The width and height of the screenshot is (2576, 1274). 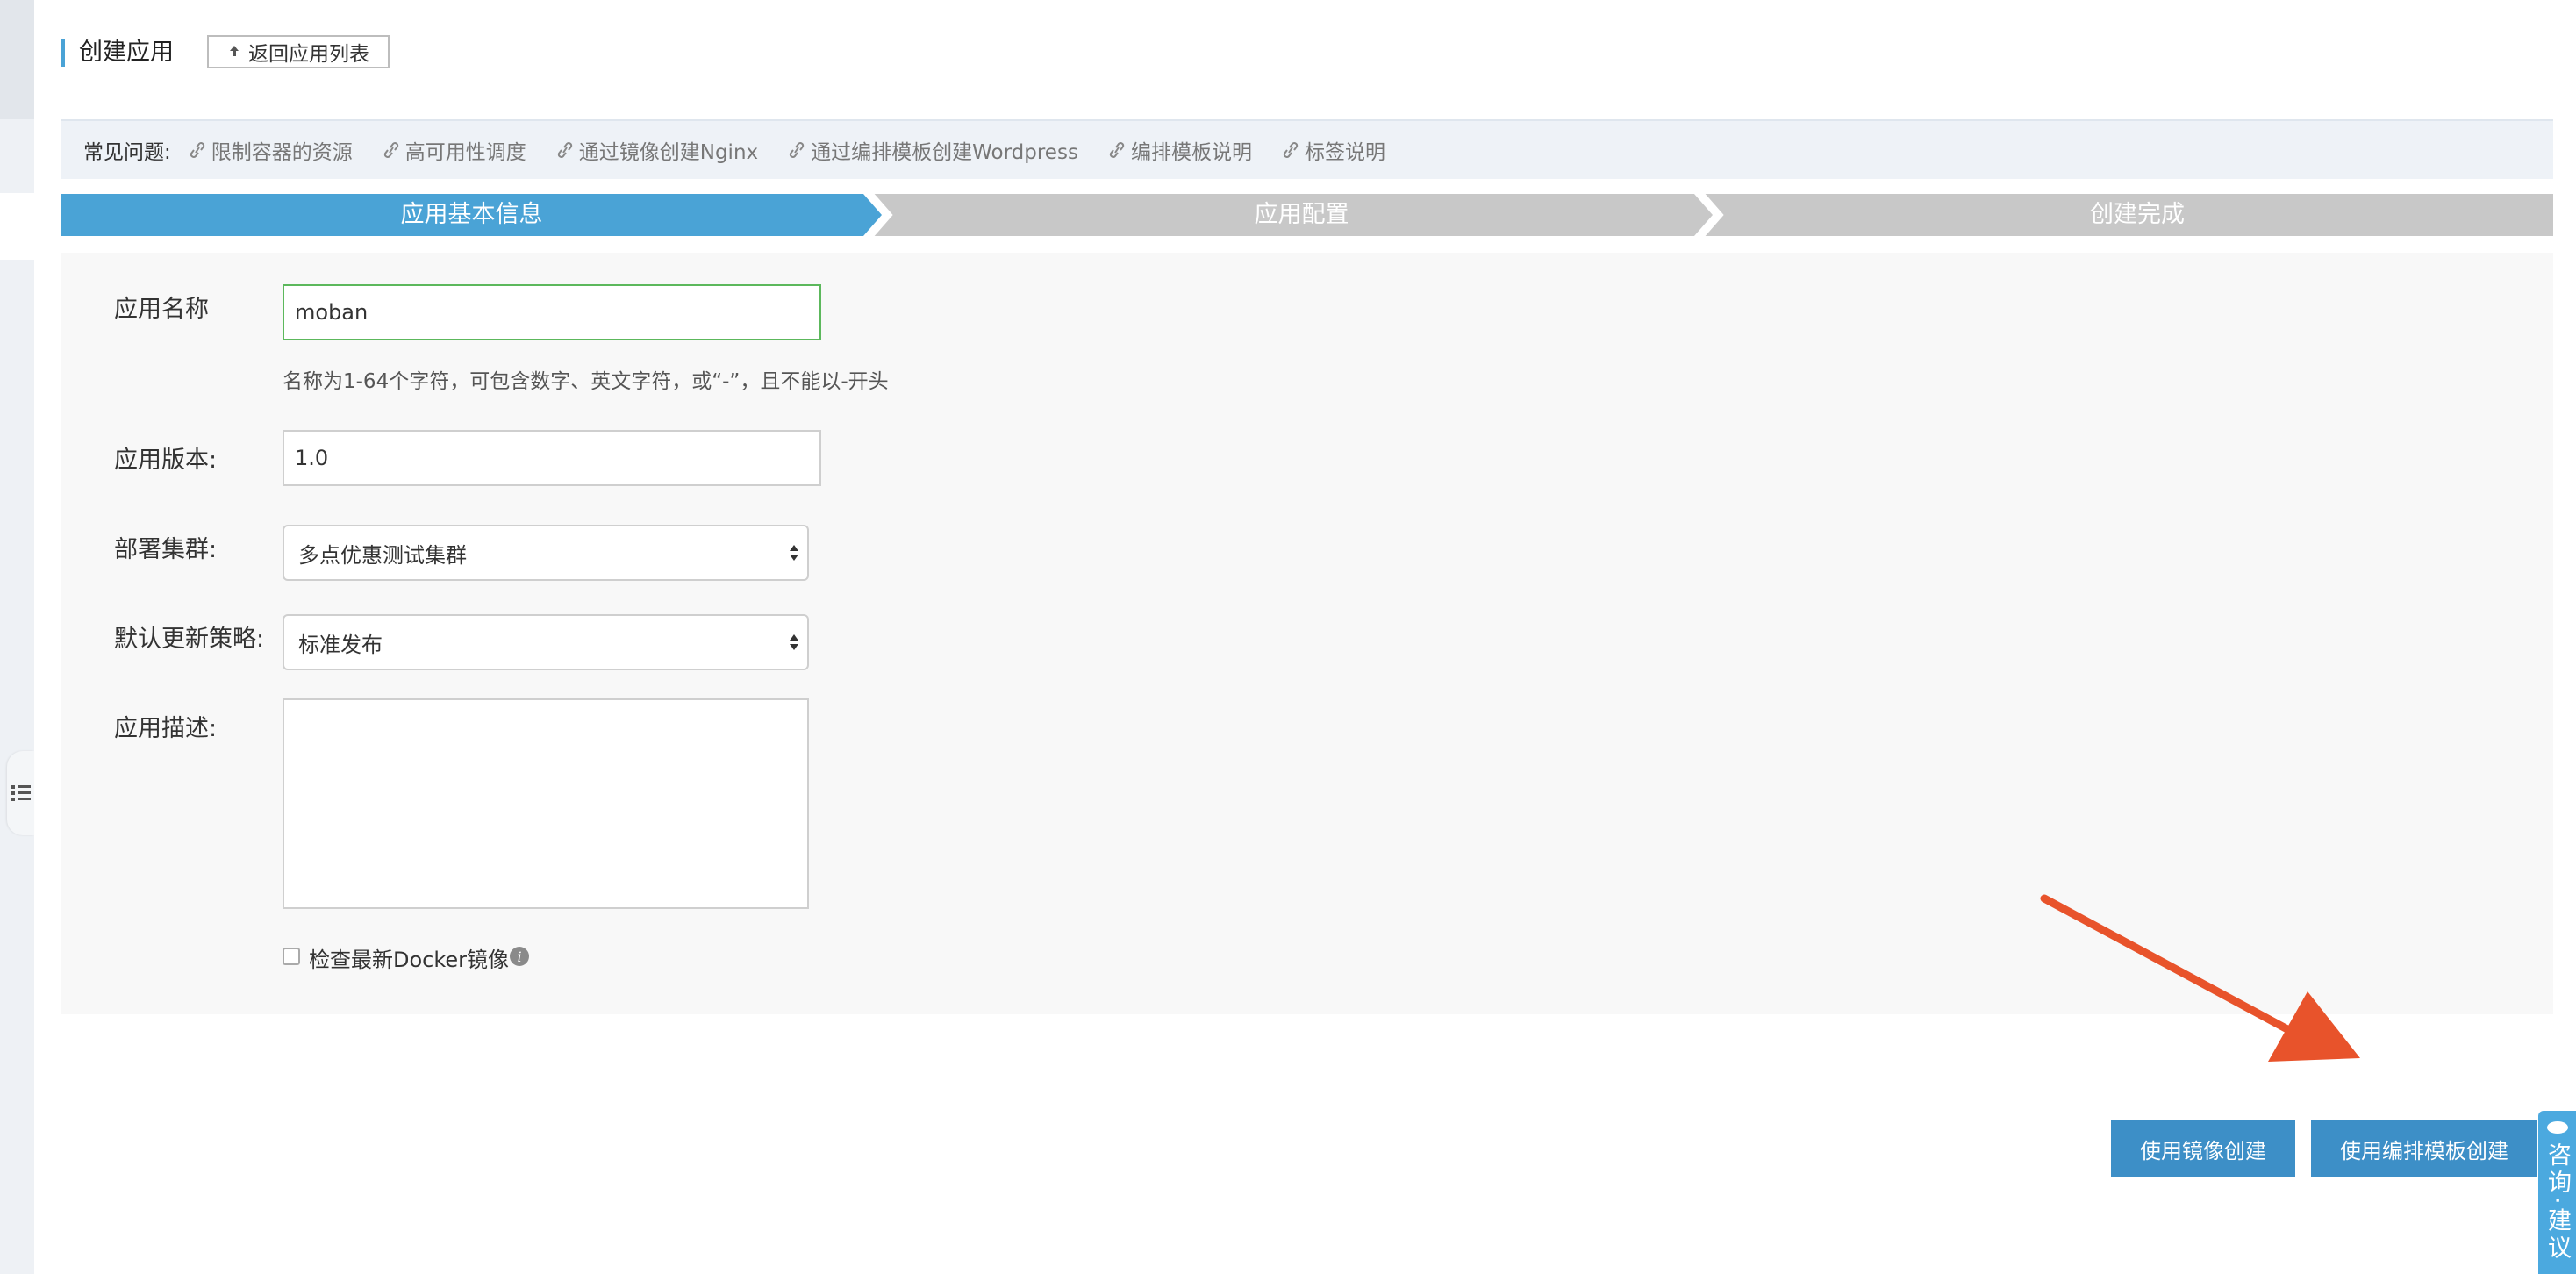 I want to click on deploy-cluster-select: 多点优惠测试集群, so click(x=546, y=553).